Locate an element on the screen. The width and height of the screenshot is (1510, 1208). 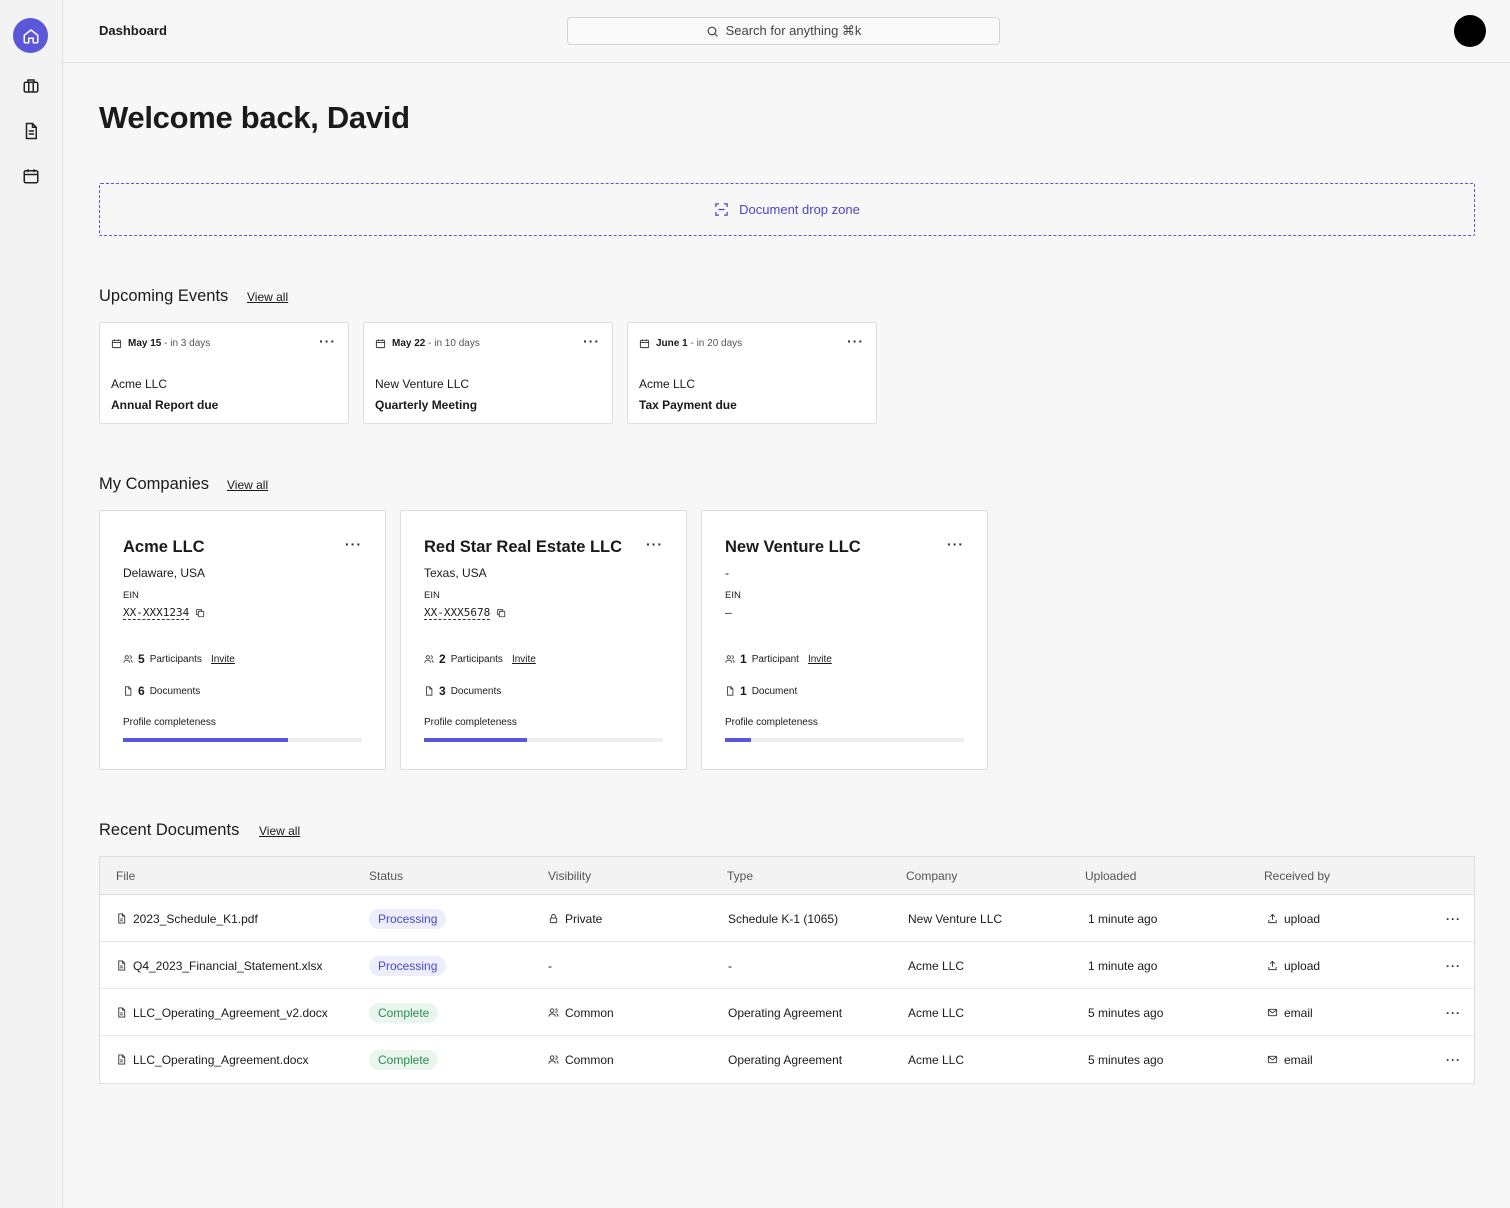
documents-row: 3 Documents is located at coordinates (462, 691).